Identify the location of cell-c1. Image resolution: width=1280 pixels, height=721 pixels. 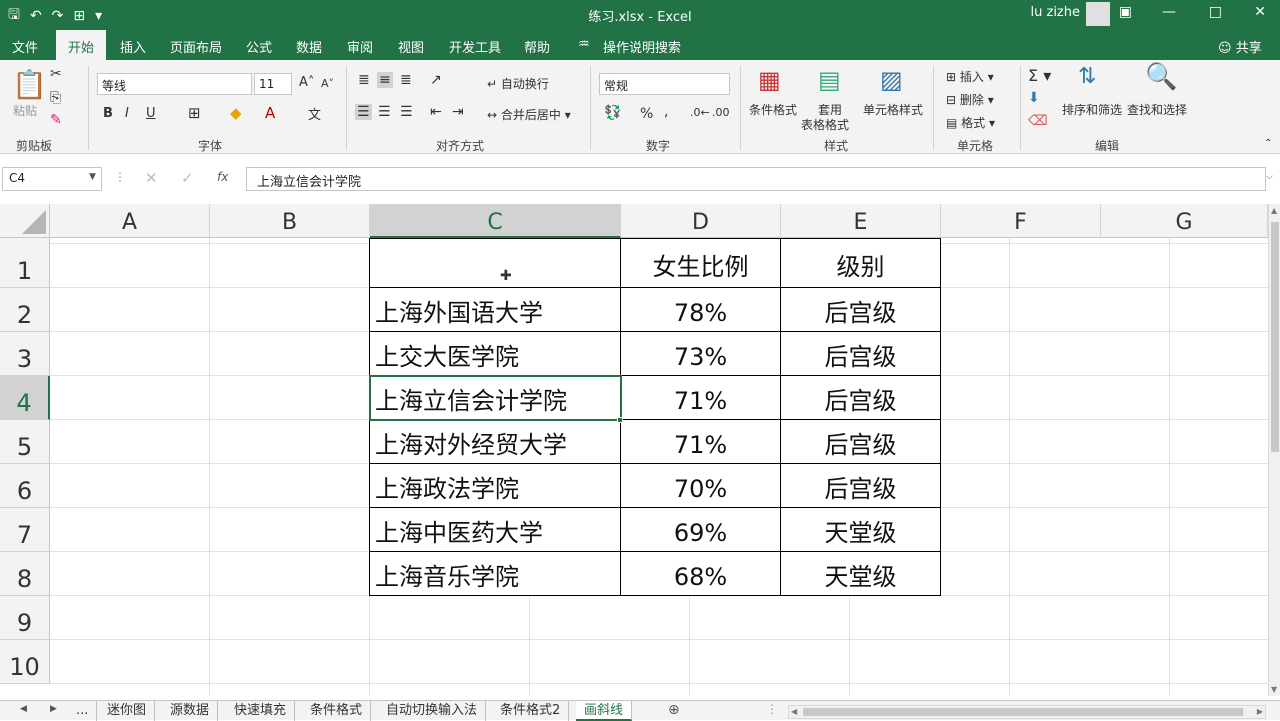
(495, 263).